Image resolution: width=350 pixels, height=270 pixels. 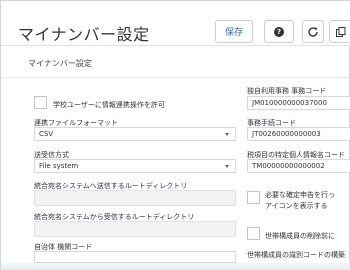 I want to click on household-delete-checkbox-label: 世帯構成員の削除前に, so click(x=300, y=236).